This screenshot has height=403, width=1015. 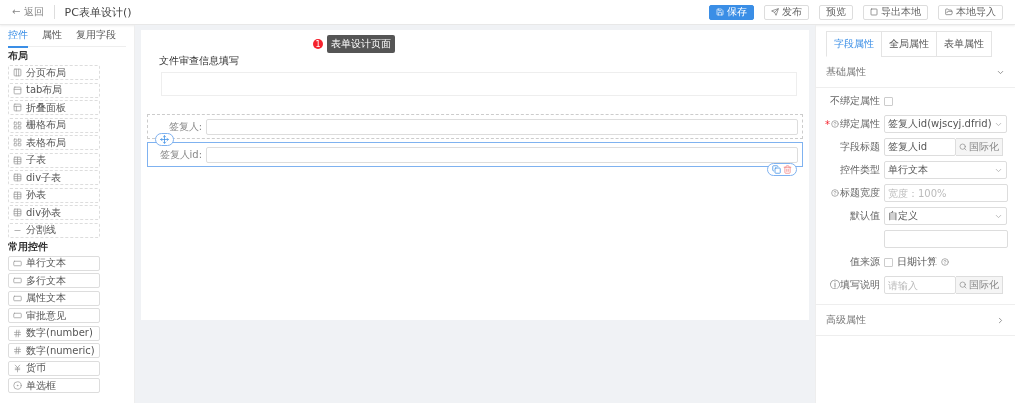 What do you see at coordinates (54, 280) in the screenshot?
I see `component-item: 多行文本` at bounding box center [54, 280].